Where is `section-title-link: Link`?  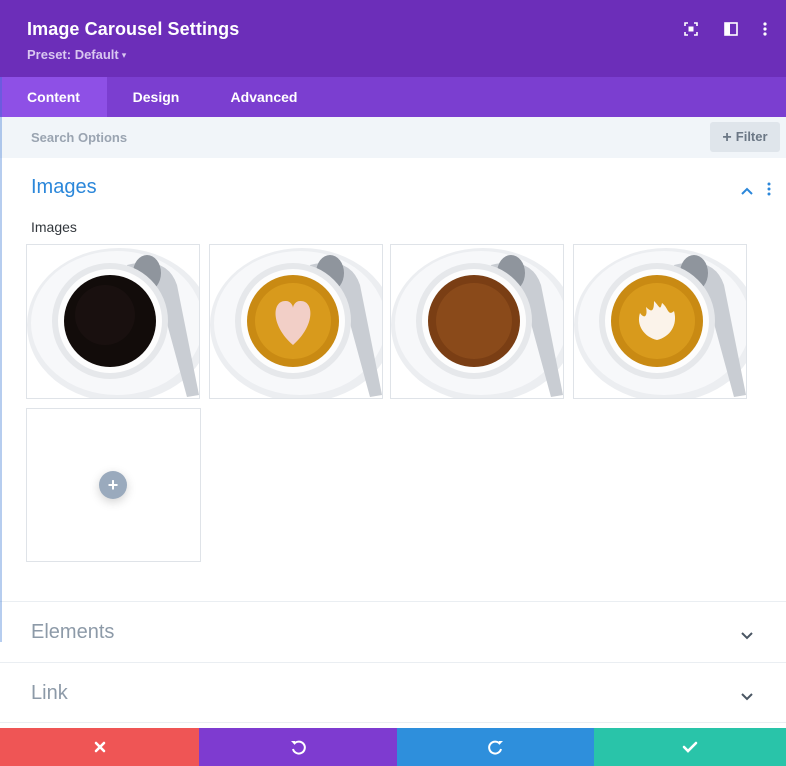
section-title-link: Link is located at coordinates (49, 693).